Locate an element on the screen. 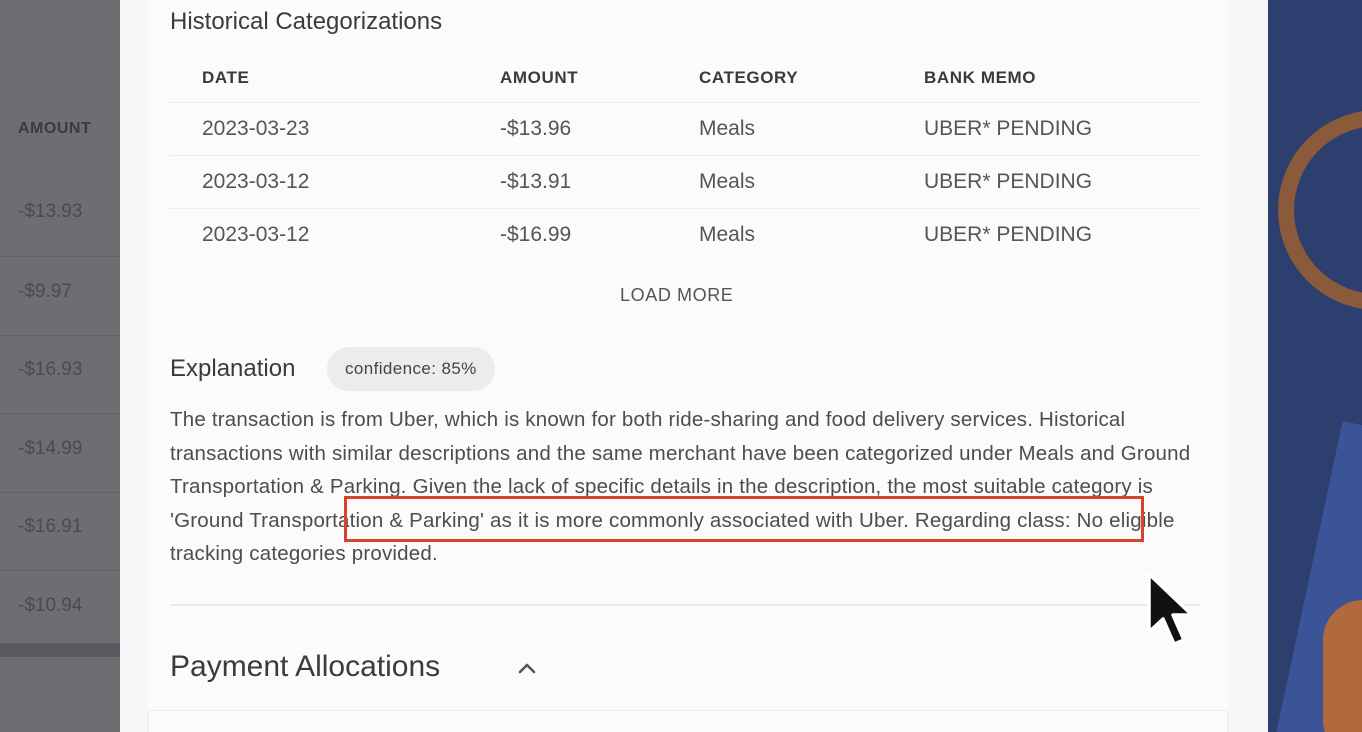 The image size is (1362, 732). desktop-wallpaper is located at coordinates (1315, 366).